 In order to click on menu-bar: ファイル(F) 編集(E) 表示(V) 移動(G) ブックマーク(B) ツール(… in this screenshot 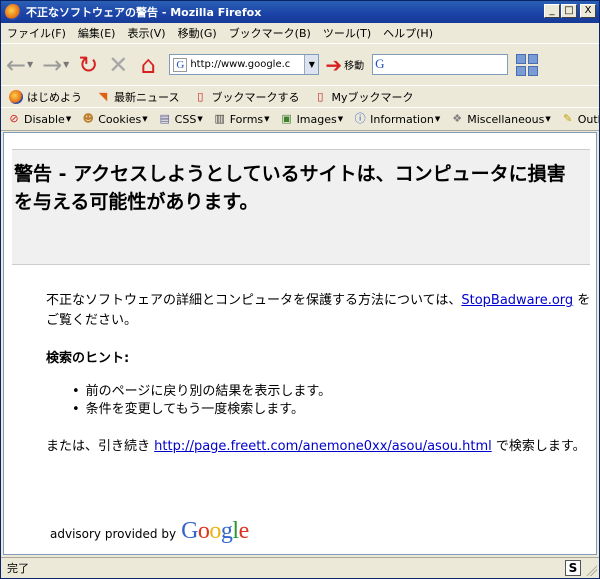, I will do `click(300, 33)`.